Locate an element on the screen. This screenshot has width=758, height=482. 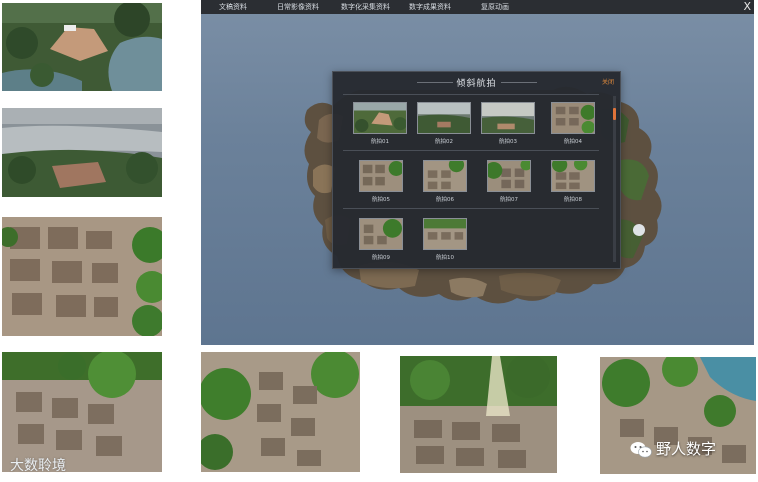
photo-trench-grid-with-trees is located at coordinates (82, 412).